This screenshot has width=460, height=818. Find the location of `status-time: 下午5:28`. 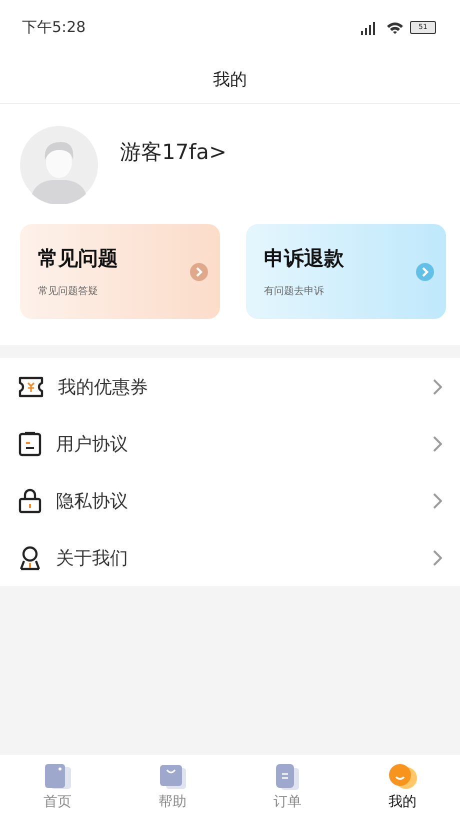

status-time: 下午5:28 is located at coordinates (54, 27).